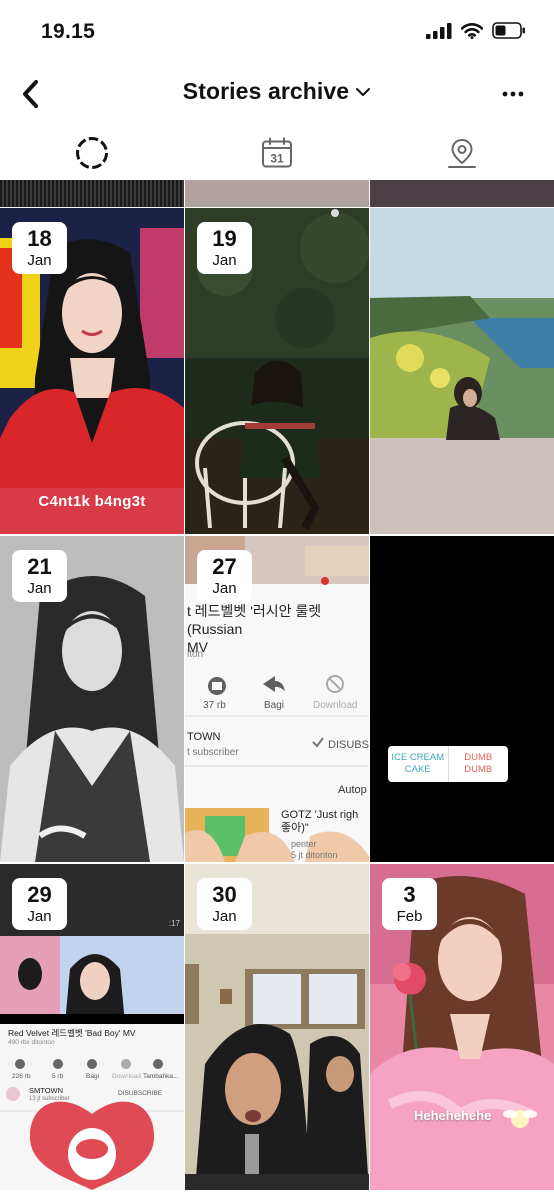 Image resolution: width=554 pixels, height=1200 pixels. I want to click on video-likes: 37 rb, so click(214, 705).